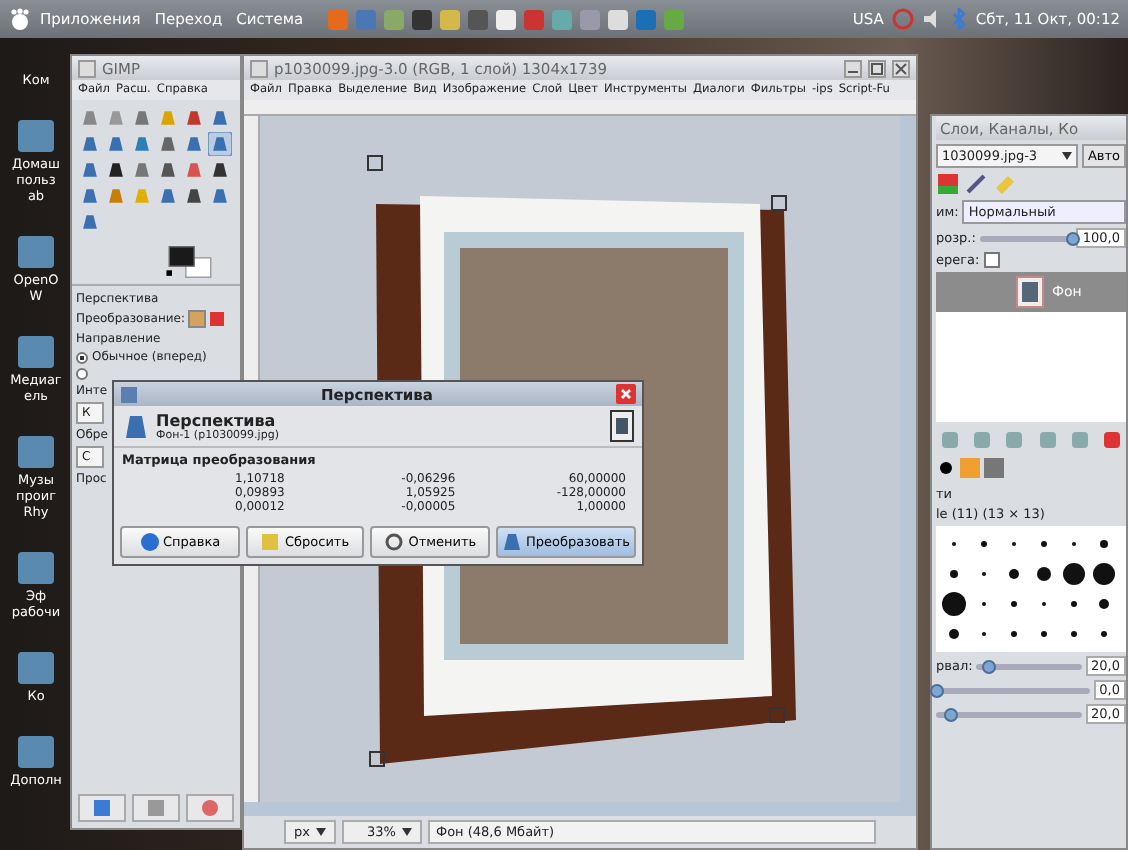 The image size is (1128, 850). Describe the element at coordinates (20, 19) in the screenshot. I see `foot-icon` at that location.